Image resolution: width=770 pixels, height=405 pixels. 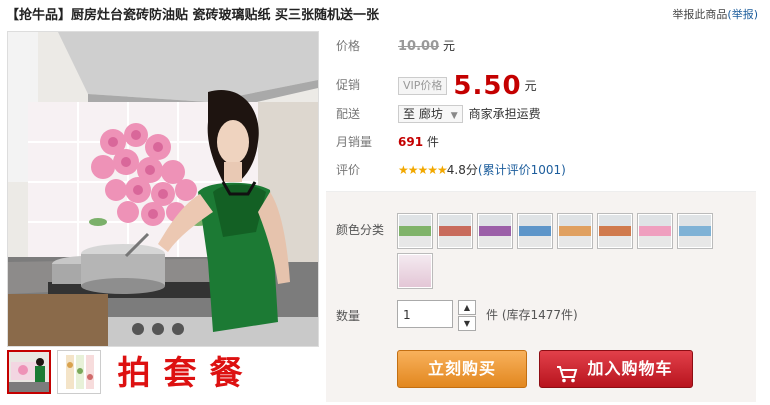 I want to click on thumbnail-char-3: 餐, so click(x=226, y=373).